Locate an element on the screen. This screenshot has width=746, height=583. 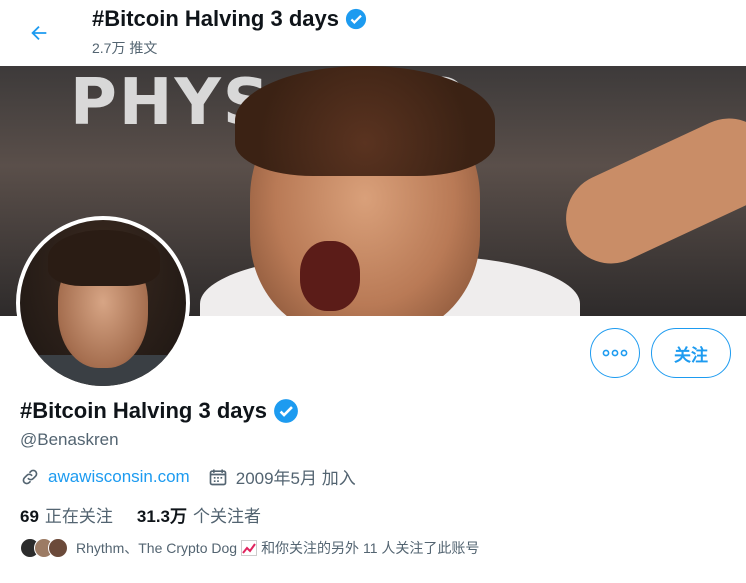
website-link: awawisconsin.com is located at coordinates (119, 477).